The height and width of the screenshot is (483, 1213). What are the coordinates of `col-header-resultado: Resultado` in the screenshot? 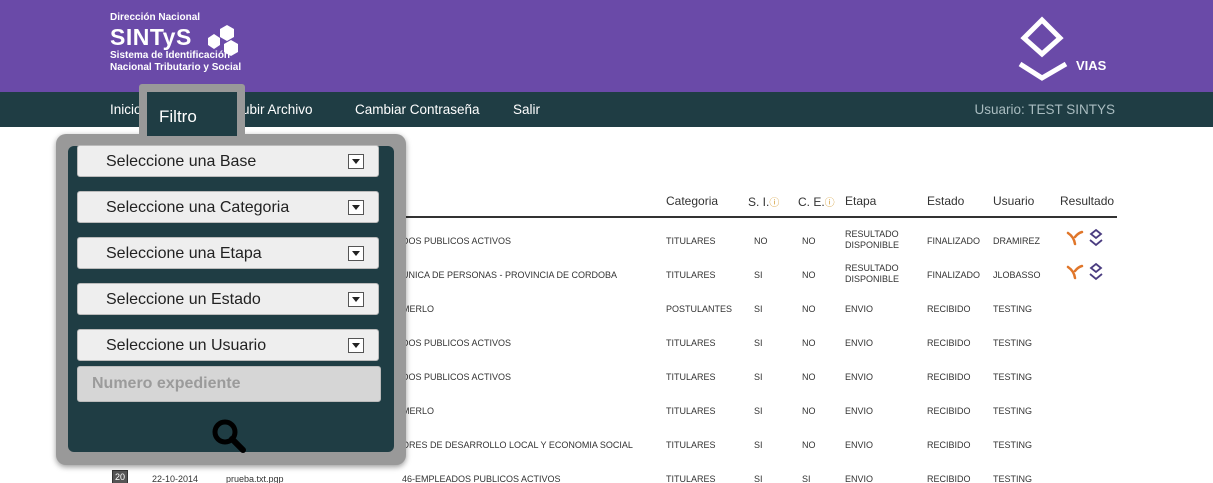 It's located at (1087, 201).